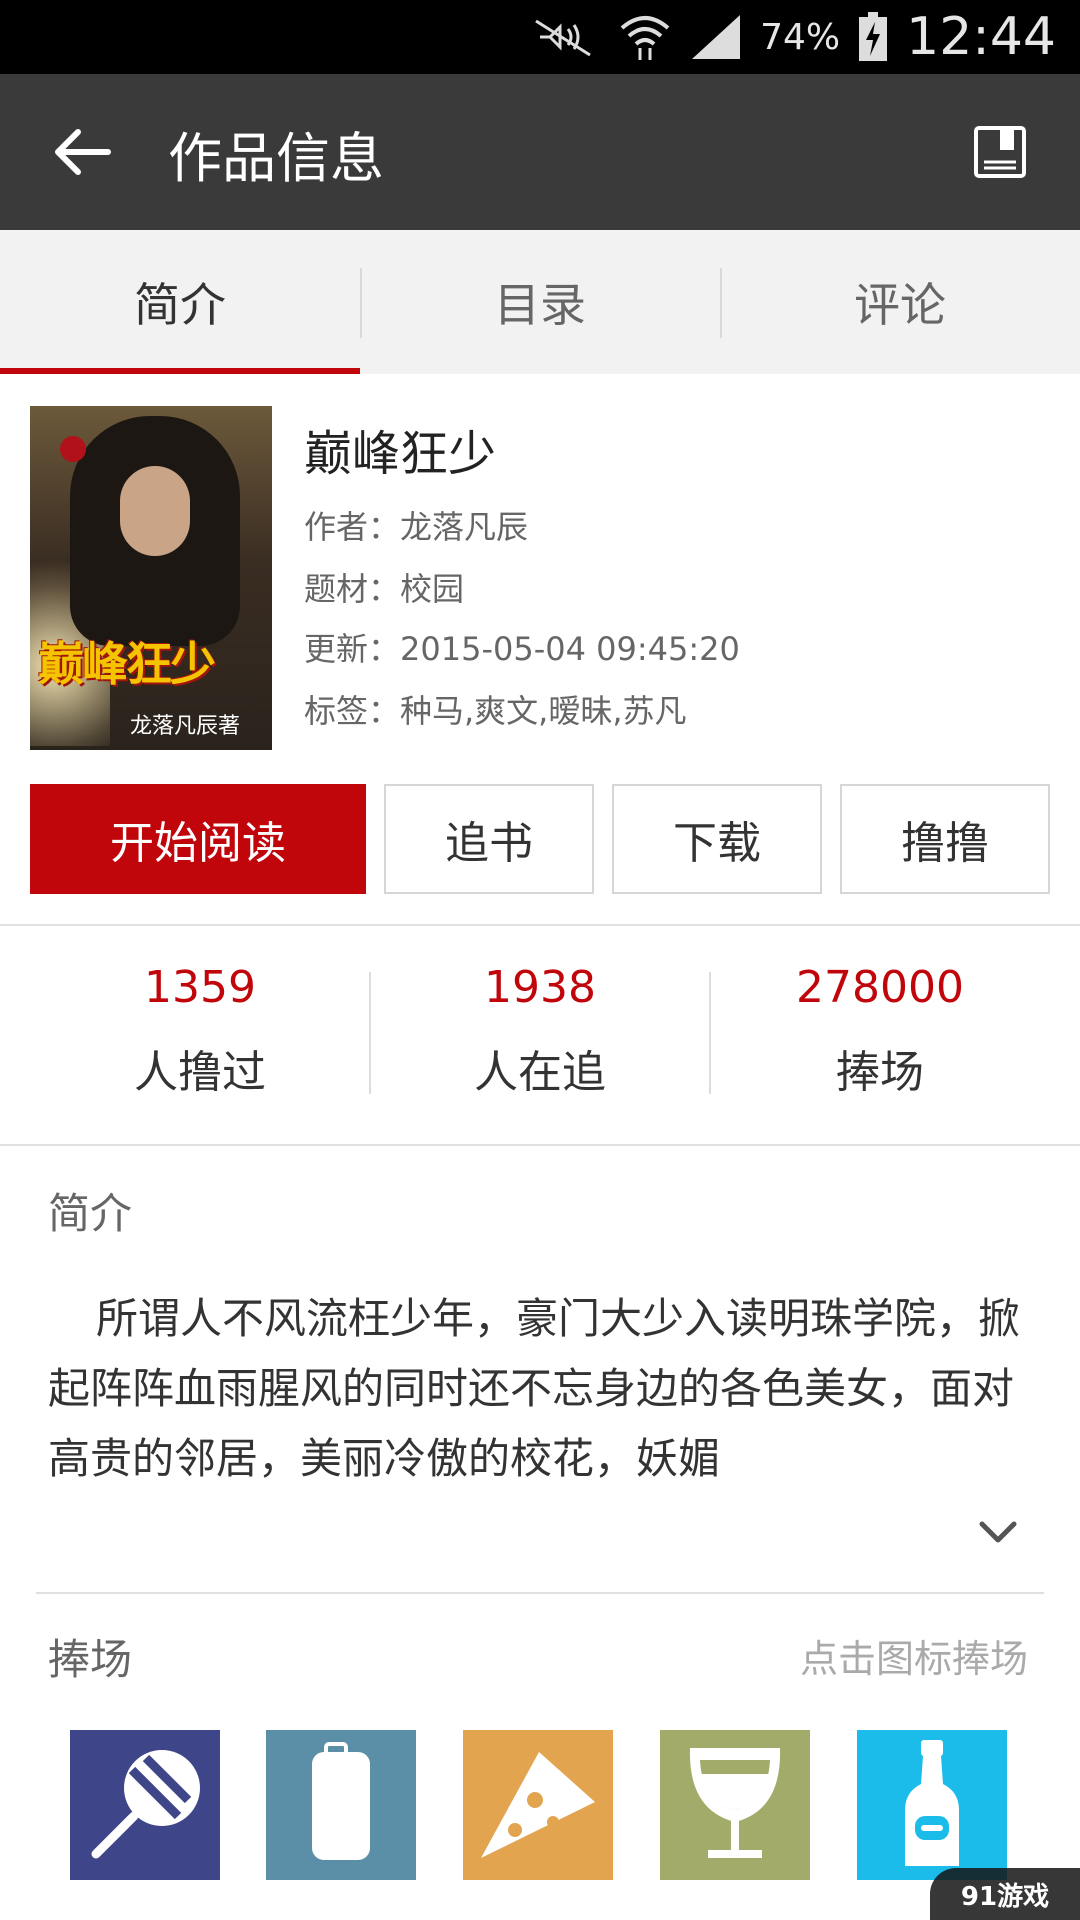 The height and width of the screenshot is (1920, 1080). Describe the element at coordinates (198, 839) in the screenshot. I see `start-reading-button: 开始阅读` at that location.